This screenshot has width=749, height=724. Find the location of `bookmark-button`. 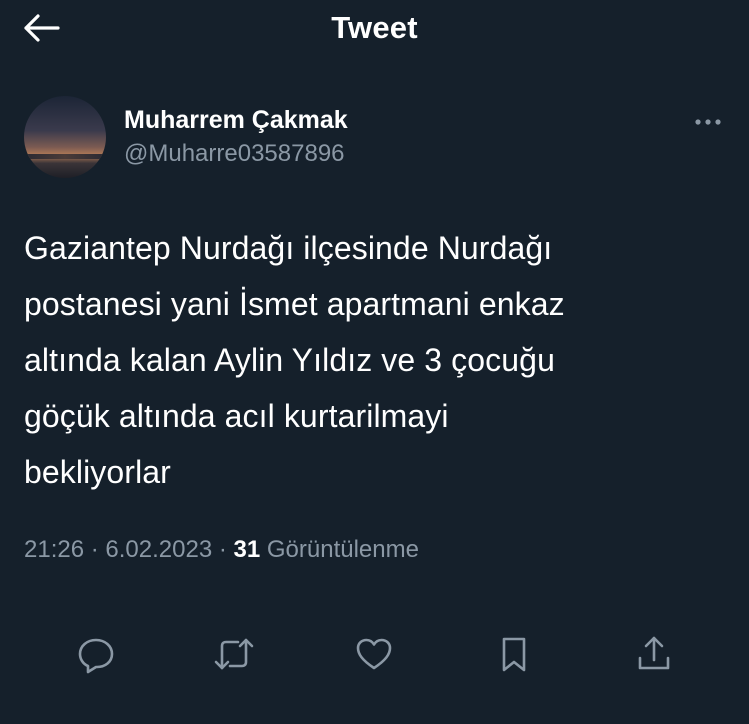

bookmark-button is located at coordinates (514, 654).